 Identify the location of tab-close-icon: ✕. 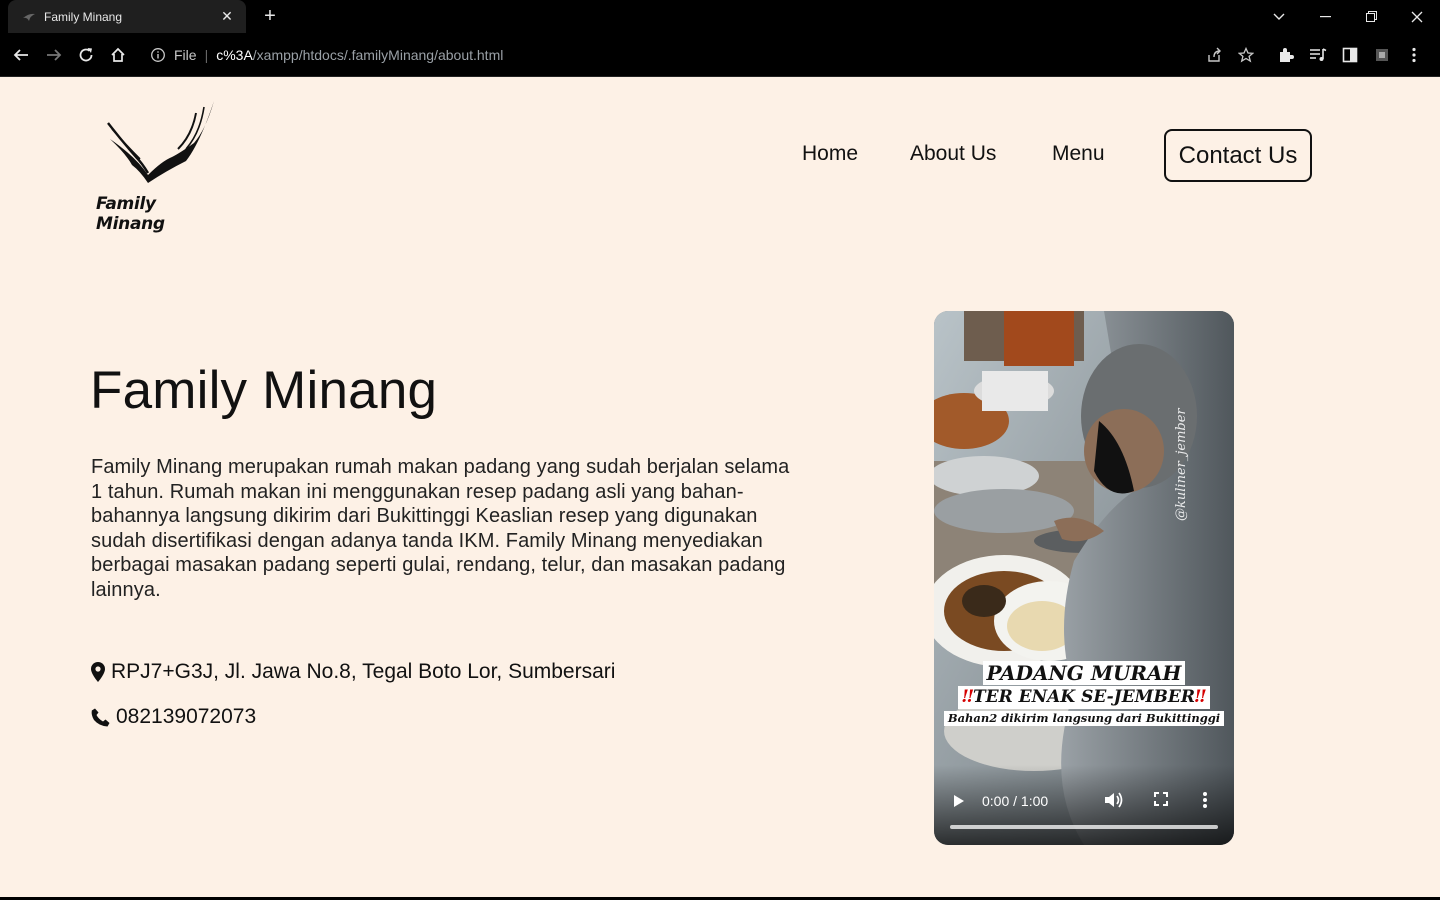
(227, 16).